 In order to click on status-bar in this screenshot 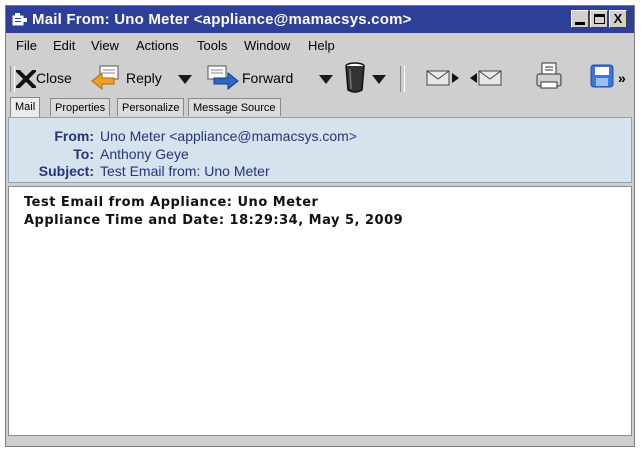, I will do `click(320, 441)`.